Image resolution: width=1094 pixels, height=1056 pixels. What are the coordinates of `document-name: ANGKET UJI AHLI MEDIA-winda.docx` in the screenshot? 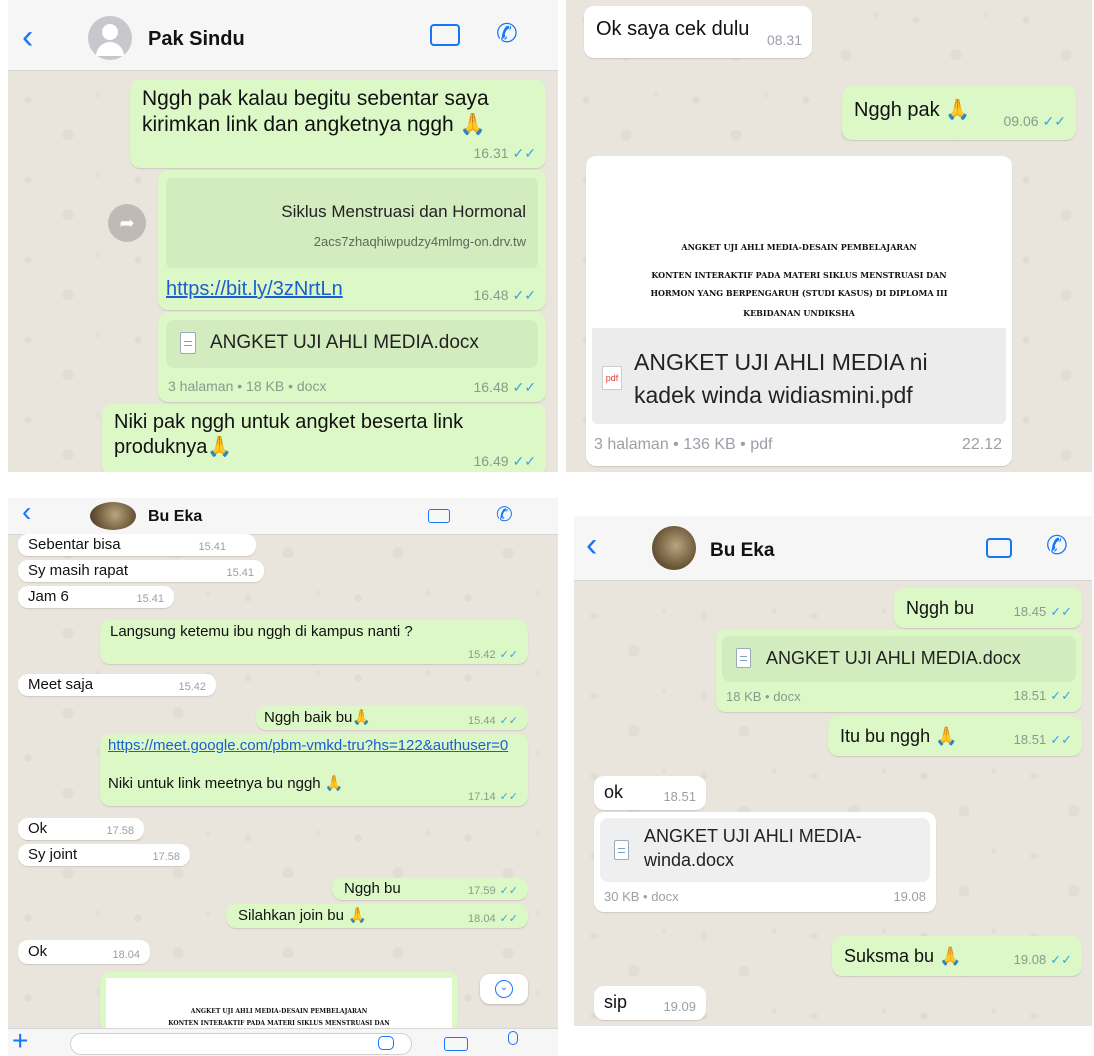 It's located at (753, 848).